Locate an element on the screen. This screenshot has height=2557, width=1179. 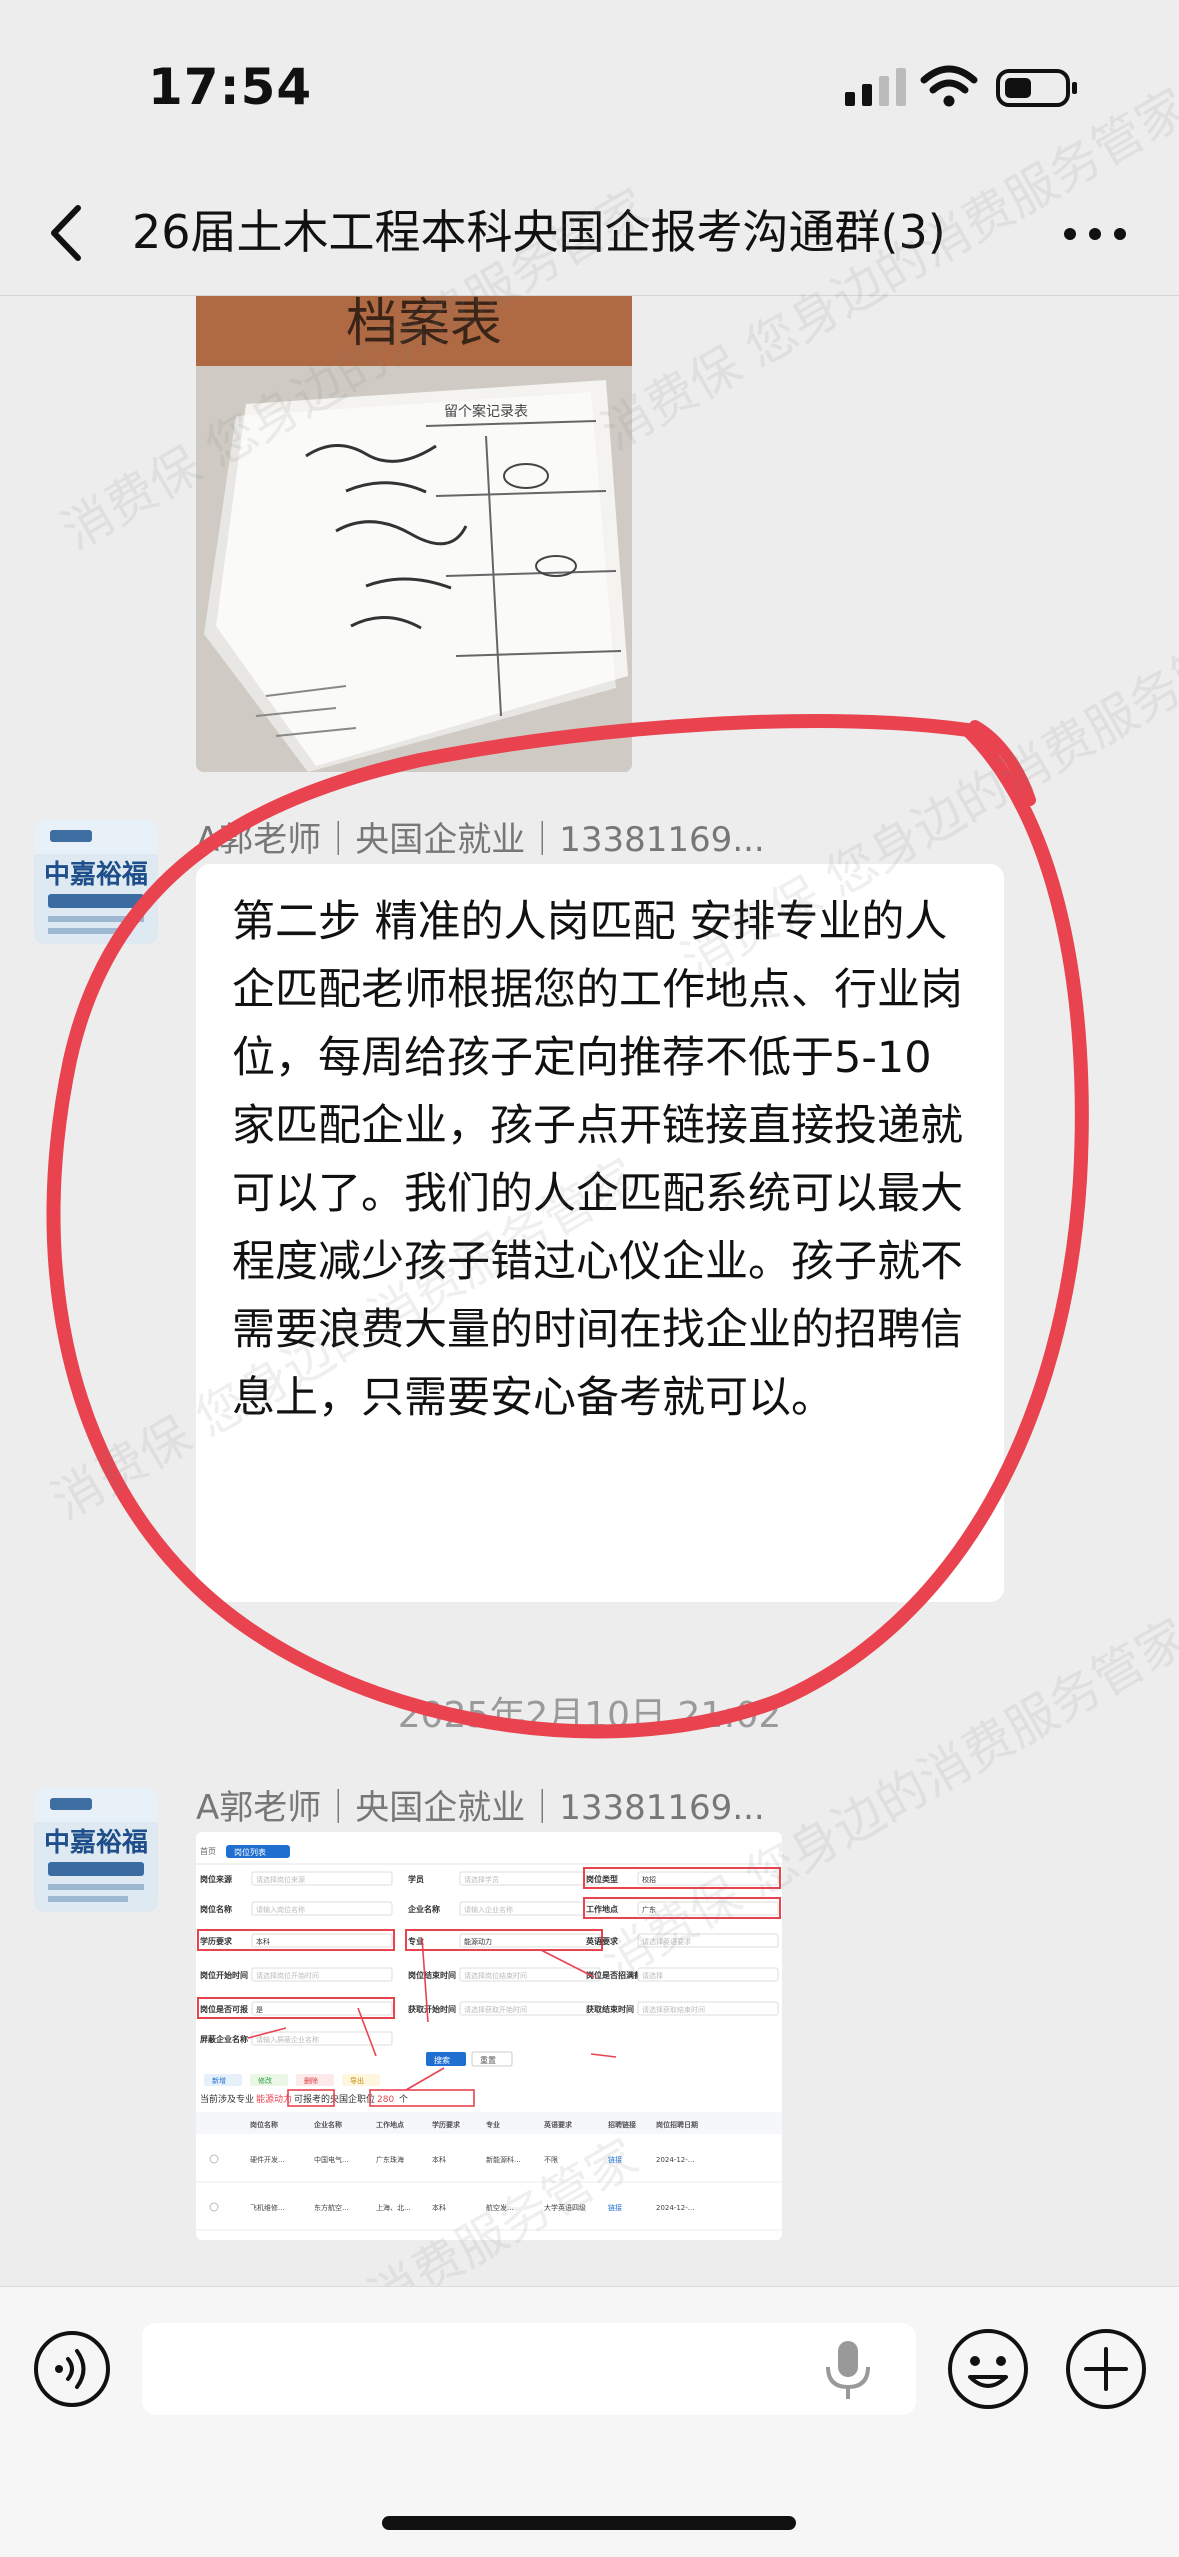
table-cell: 大学英语四级 is located at coordinates (565, 2207).